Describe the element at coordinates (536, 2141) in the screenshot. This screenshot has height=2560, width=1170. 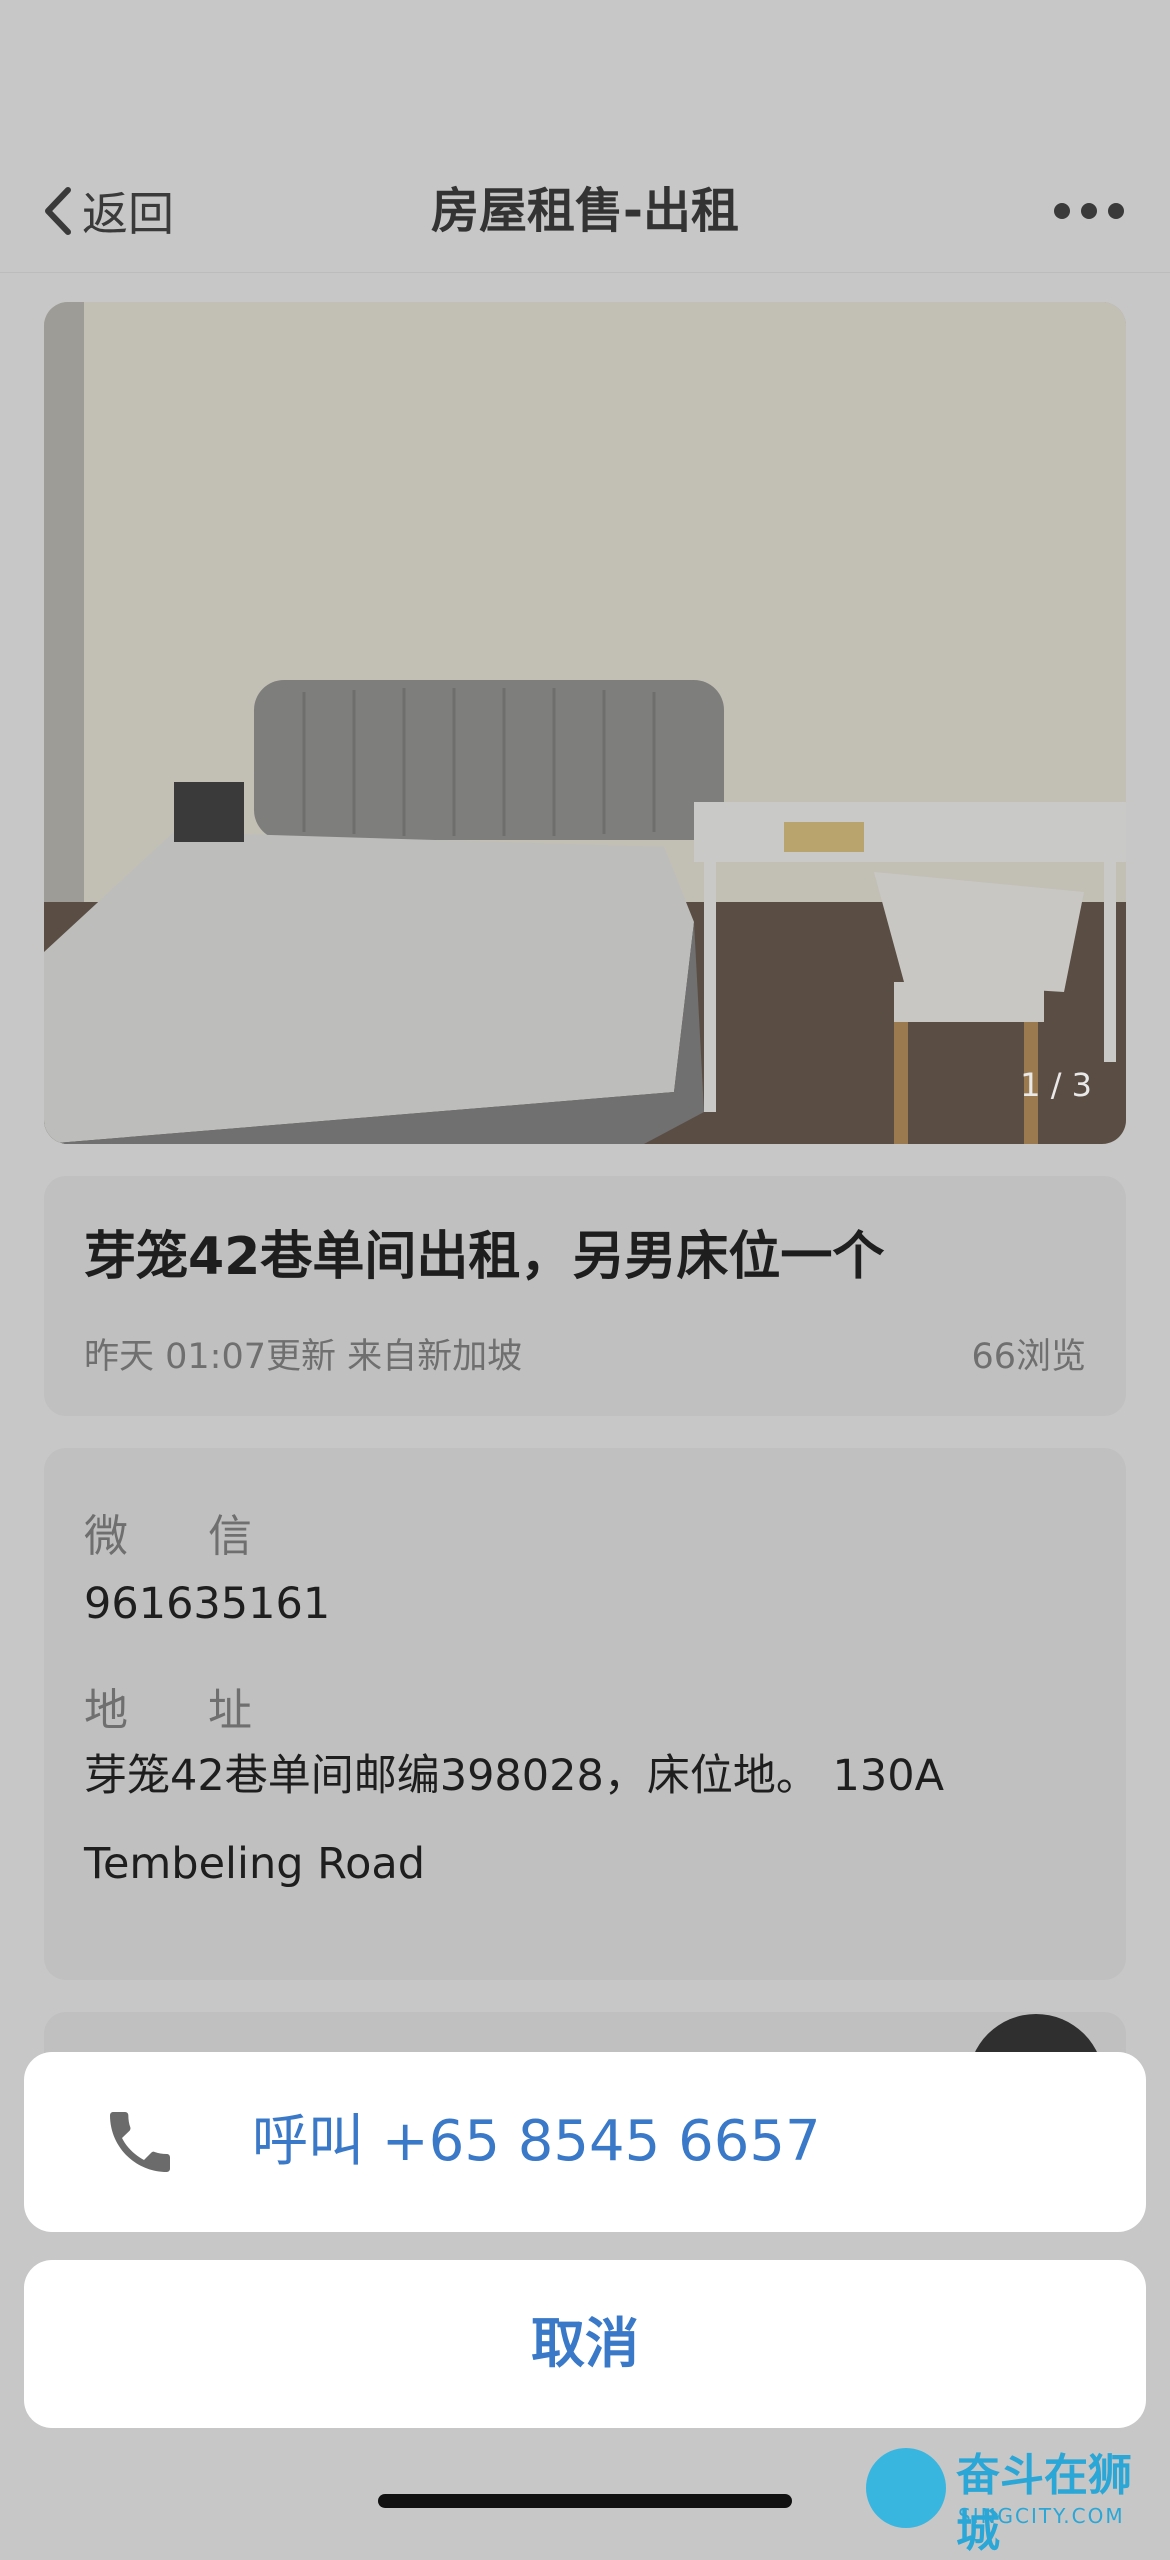
I see `call-label: 呼叫 +65 8545 6657` at that location.